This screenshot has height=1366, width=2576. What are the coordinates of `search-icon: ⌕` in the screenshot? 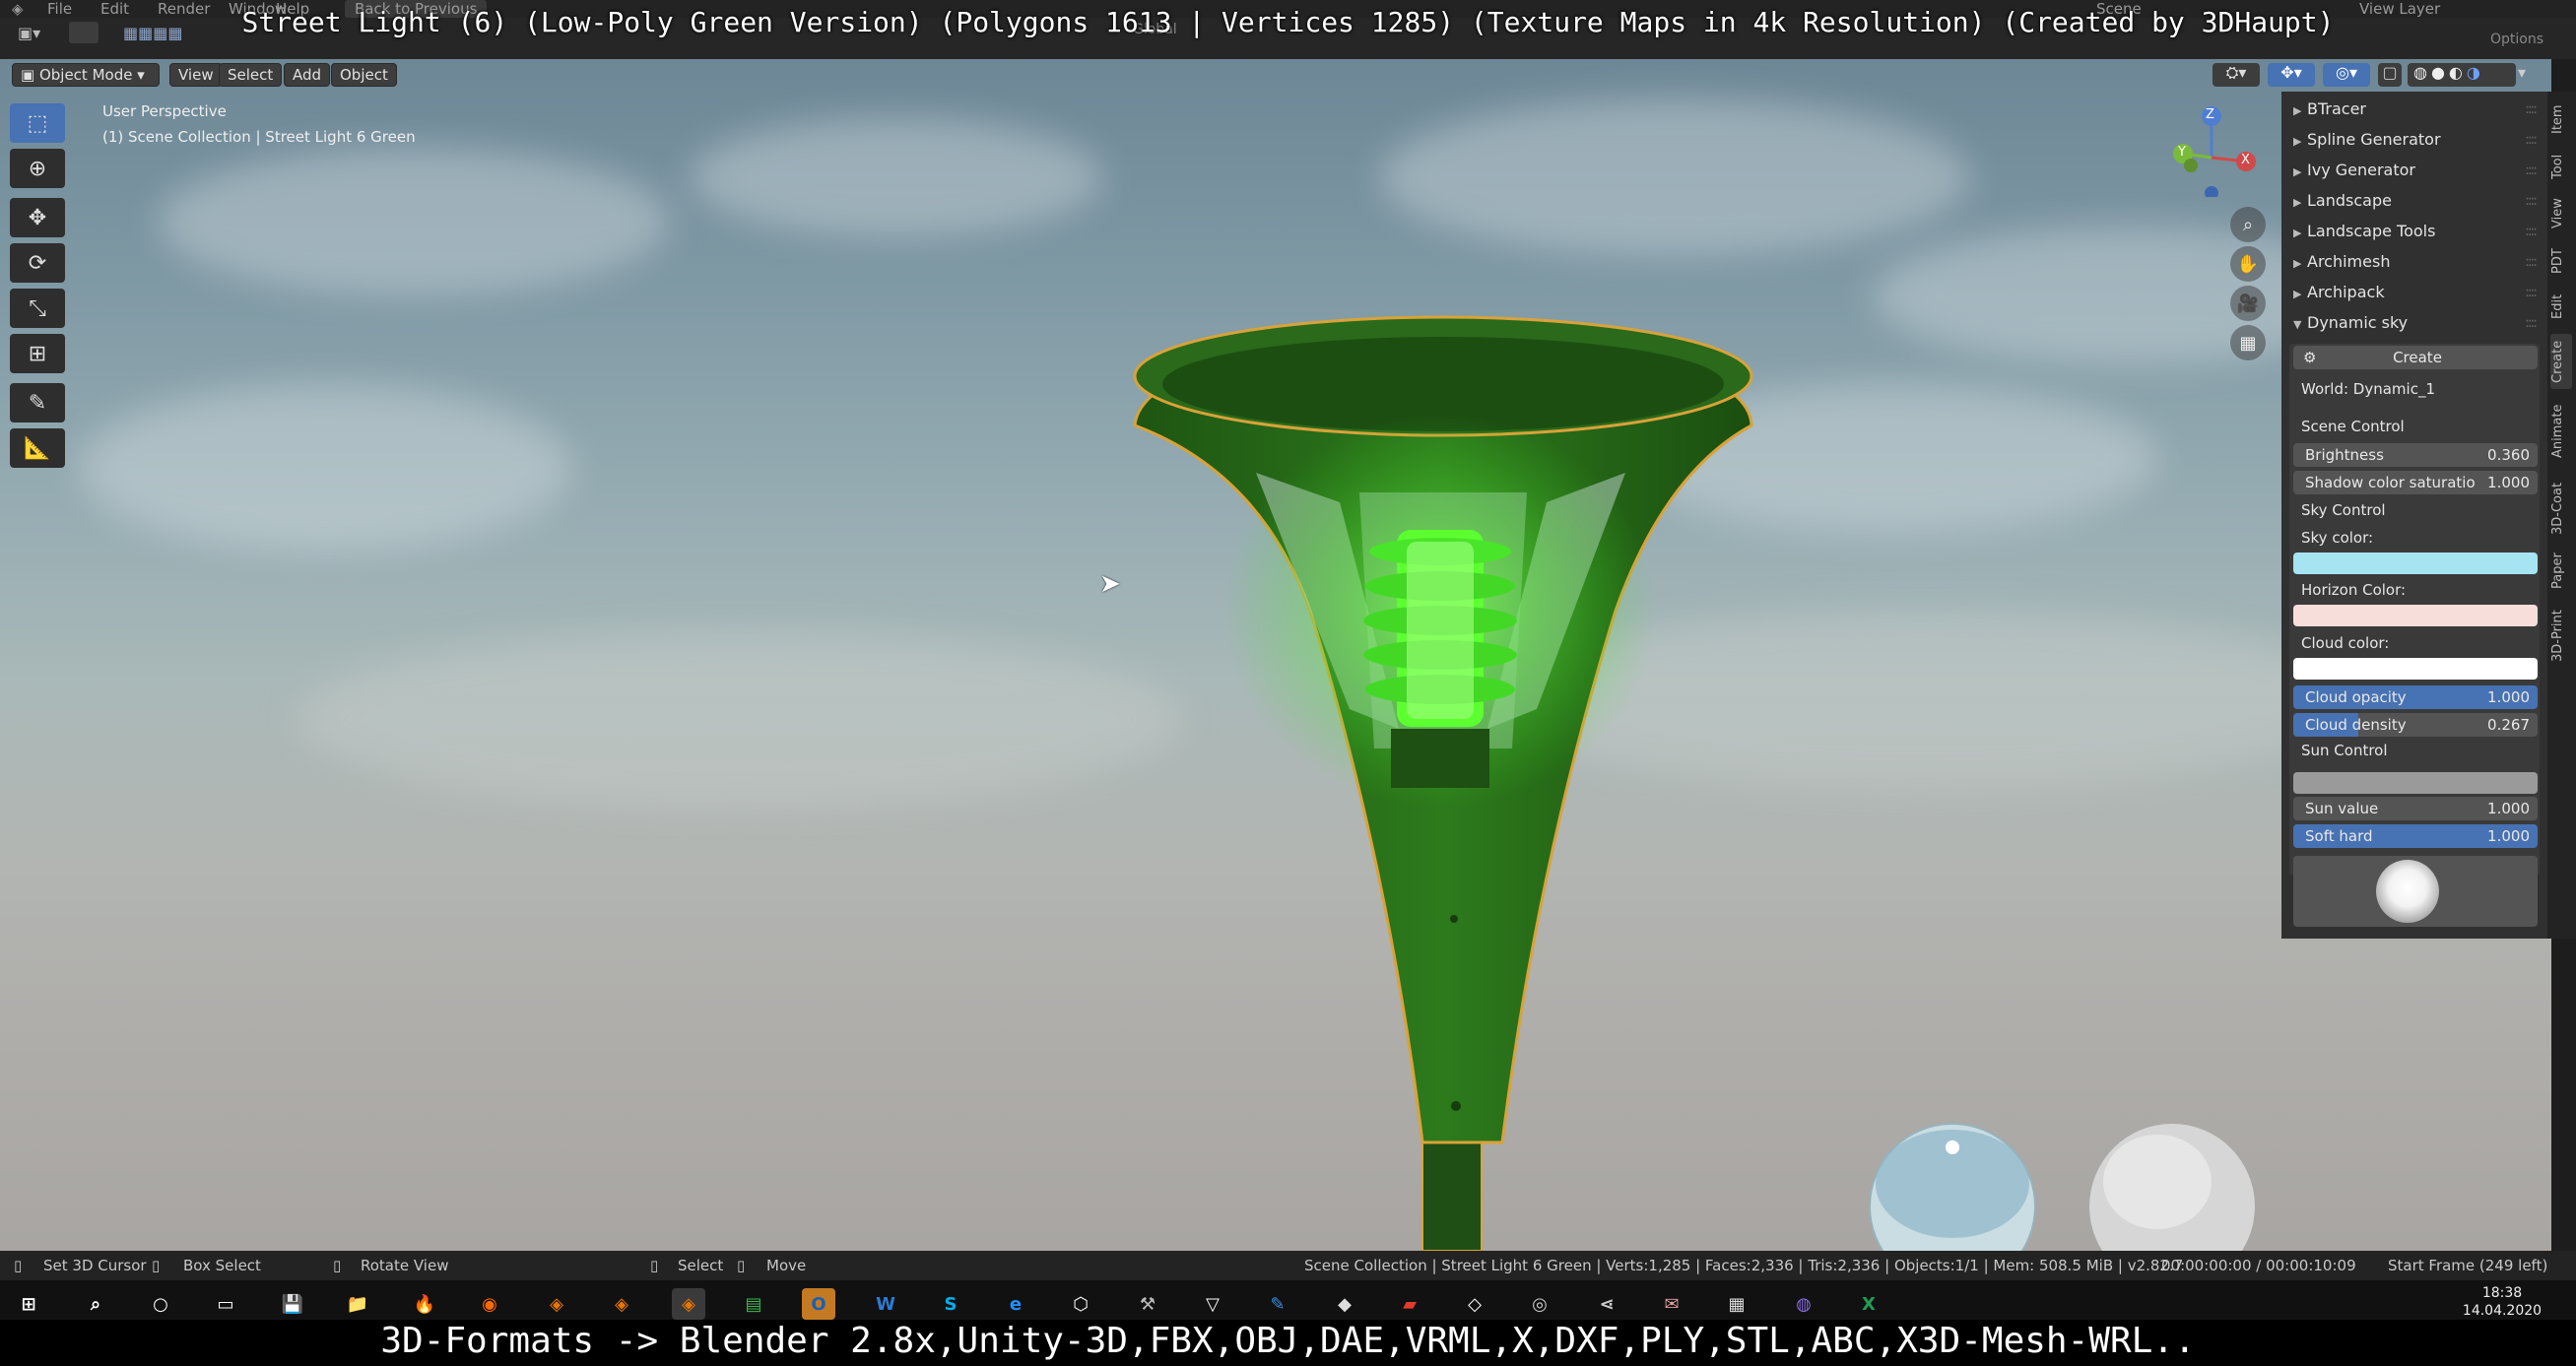 It's located at (96, 1304).